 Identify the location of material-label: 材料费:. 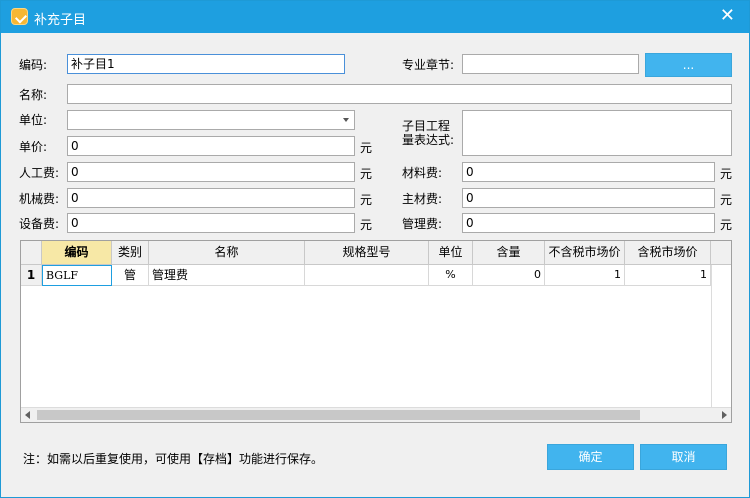
(422, 173).